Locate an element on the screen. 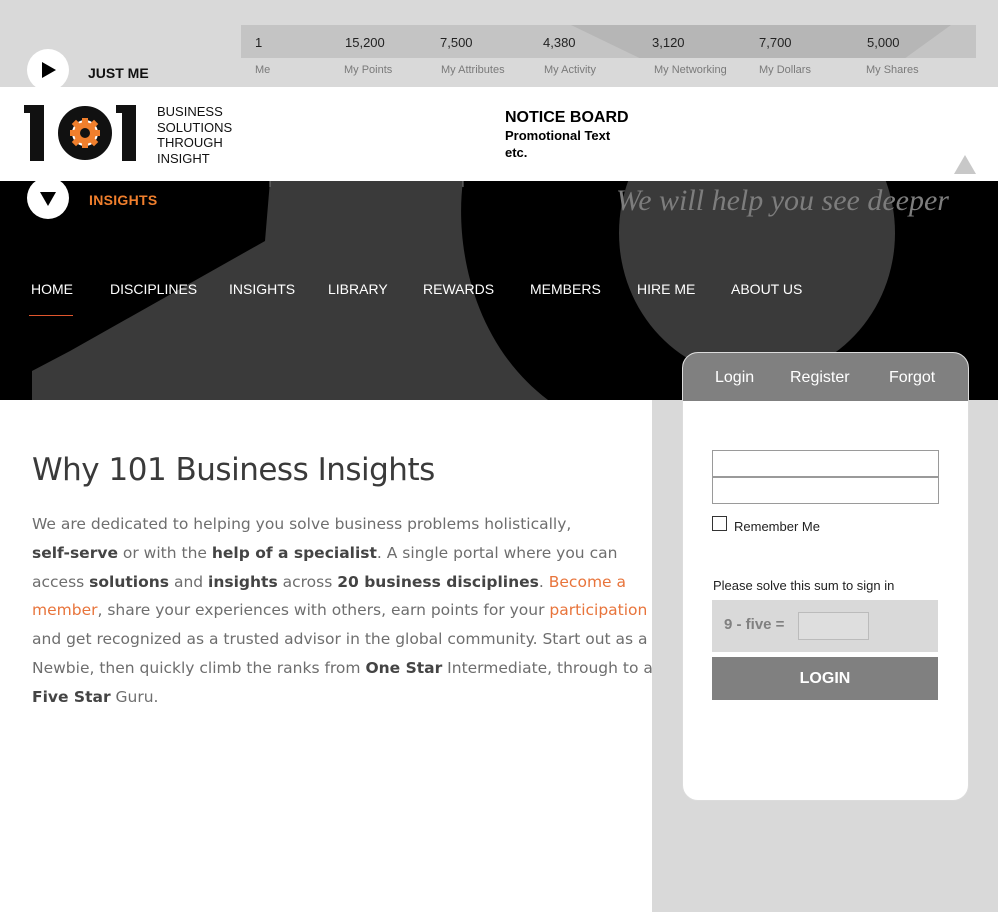 The width and height of the screenshot is (998, 912). text: and is located at coordinates (189, 581).